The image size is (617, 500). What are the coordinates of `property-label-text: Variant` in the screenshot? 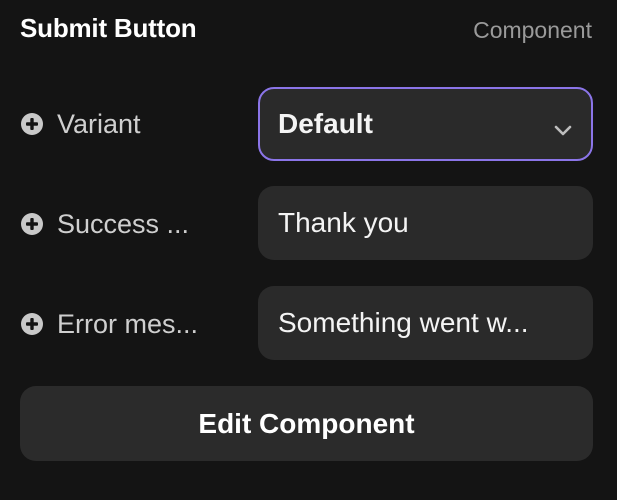 It's located at (99, 123).